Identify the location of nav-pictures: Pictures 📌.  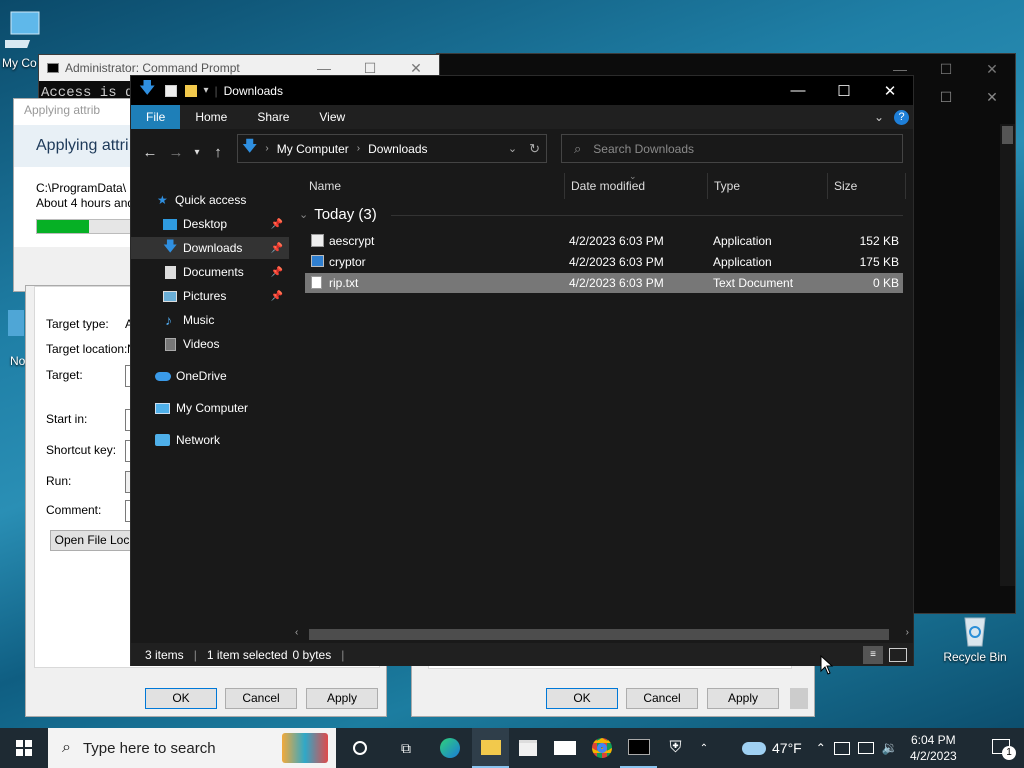
(210, 296).